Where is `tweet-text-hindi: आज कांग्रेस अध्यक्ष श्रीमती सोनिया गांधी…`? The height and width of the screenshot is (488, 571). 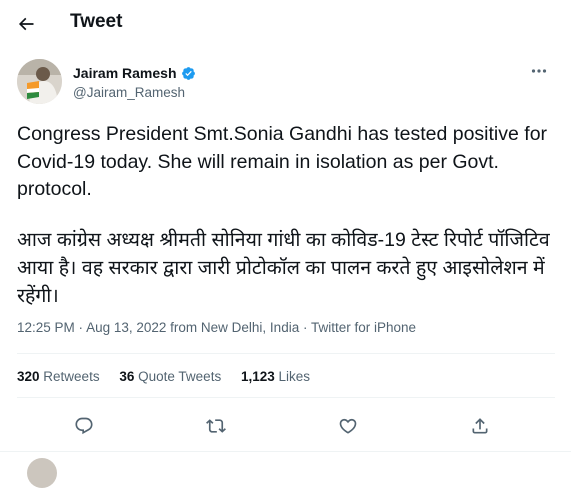
tweet-text-hindi: आज कांग्रेस अध्यक्ष श्रीमती सोनिया गांधी… is located at coordinates (283, 268).